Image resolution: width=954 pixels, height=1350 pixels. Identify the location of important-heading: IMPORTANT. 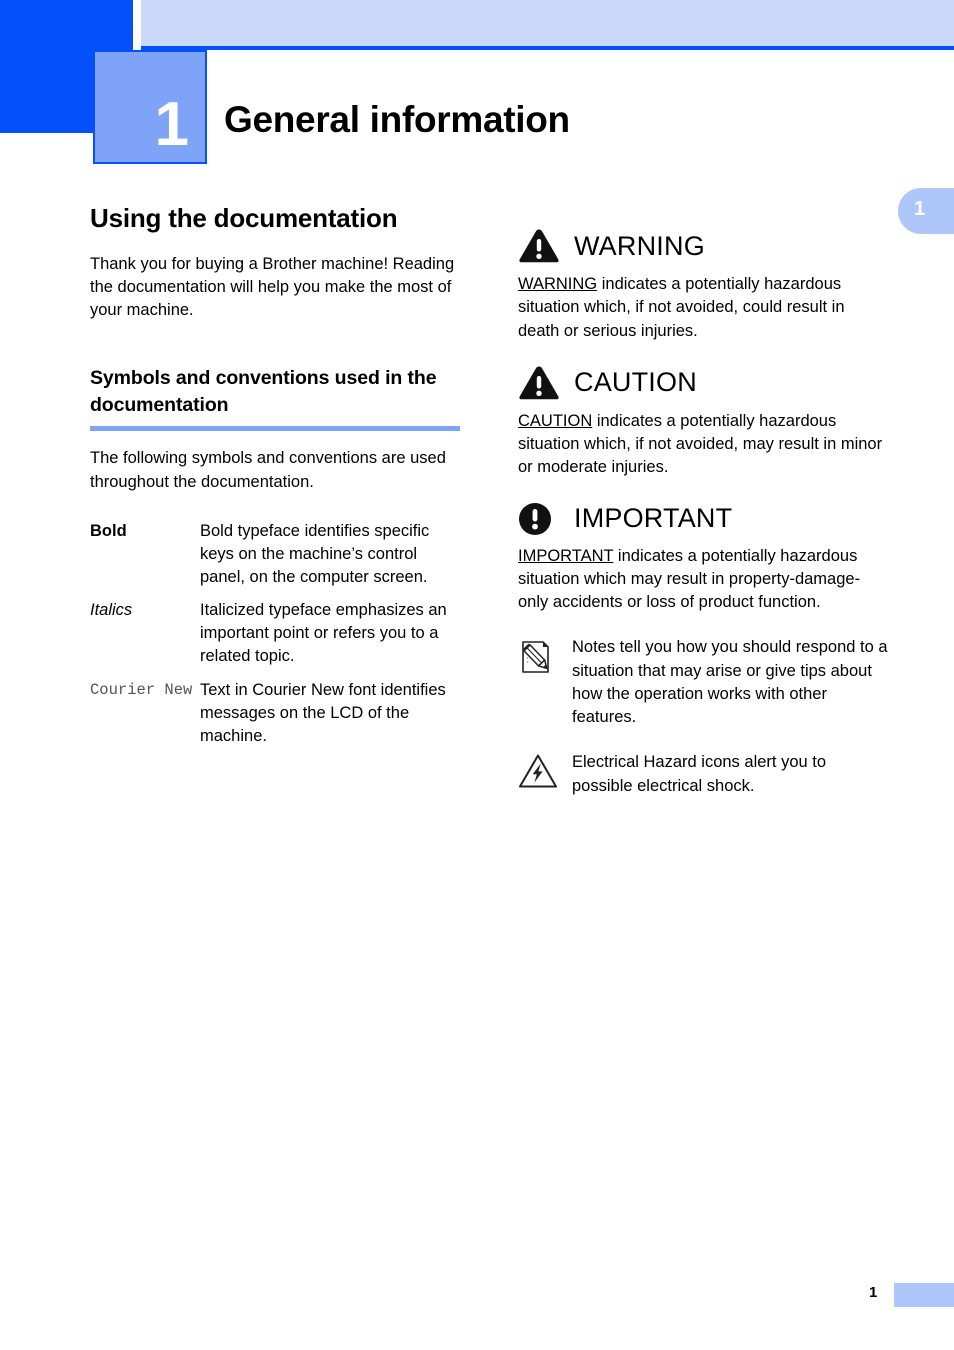
(704, 519).